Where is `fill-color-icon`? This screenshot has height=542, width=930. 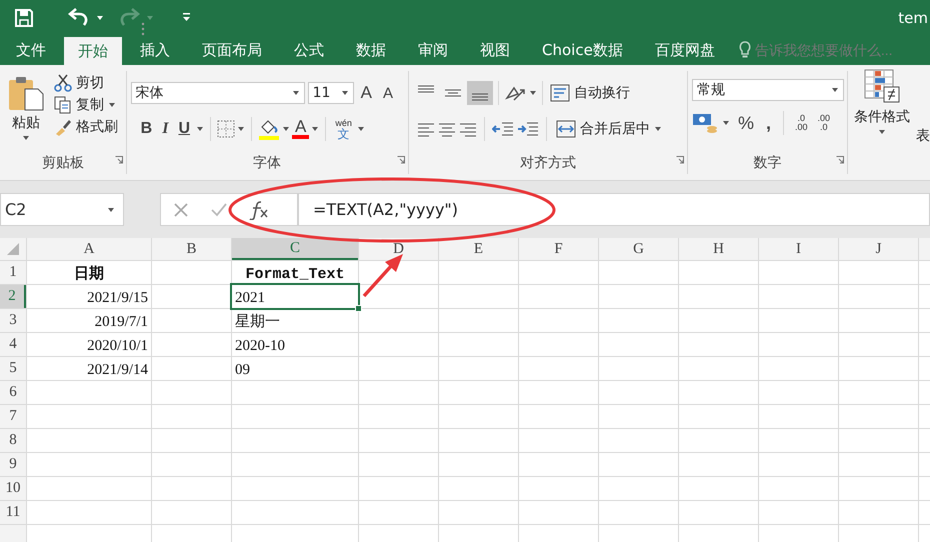 fill-color-icon is located at coordinates (269, 129).